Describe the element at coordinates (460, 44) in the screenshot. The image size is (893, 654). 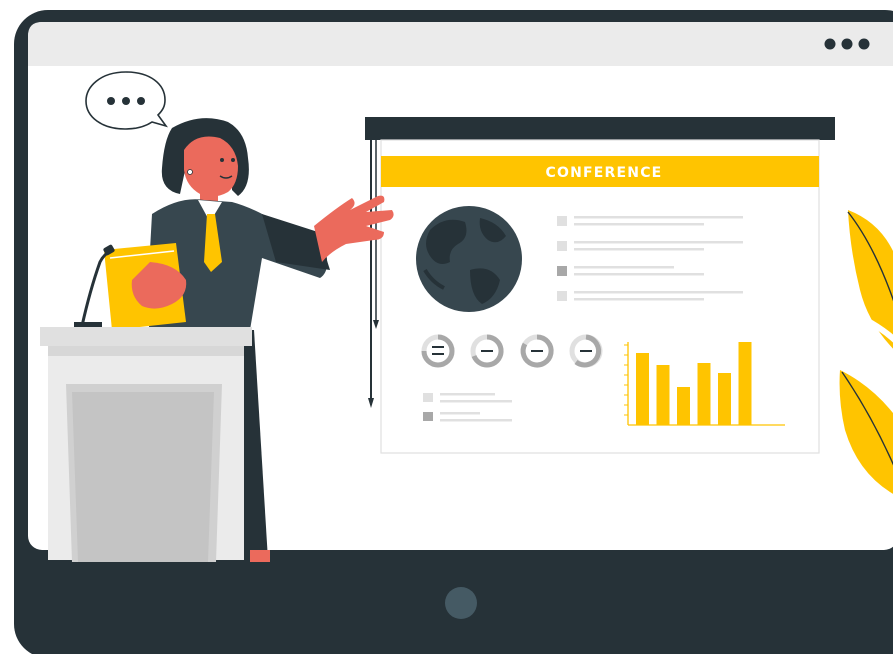
I see `window-titlebar` at that location.